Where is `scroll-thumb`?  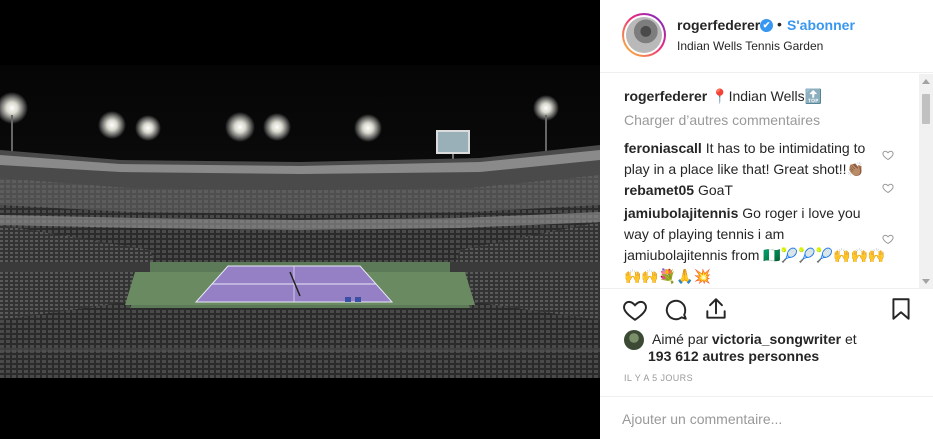 scroll-thumb is located at coordinates (926, 109).